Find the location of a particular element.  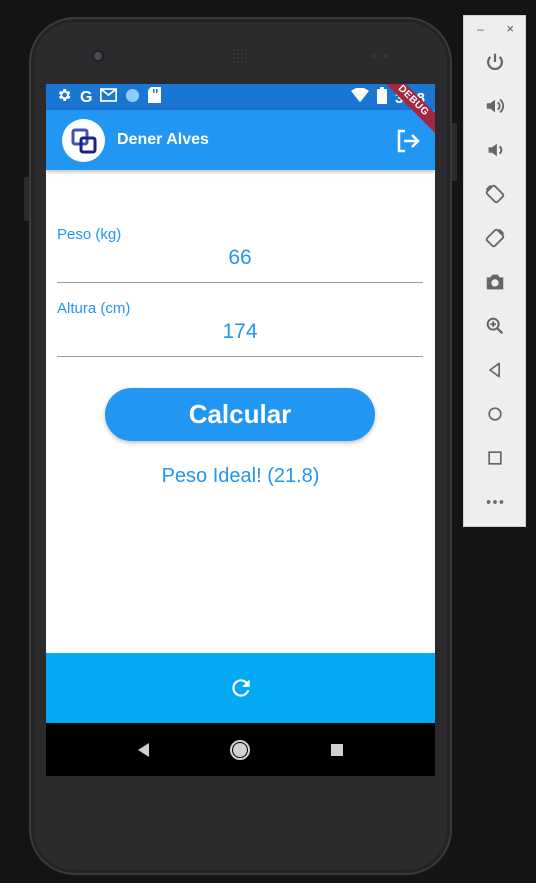

rotate-right-icon is located at coordinates (495, 238).